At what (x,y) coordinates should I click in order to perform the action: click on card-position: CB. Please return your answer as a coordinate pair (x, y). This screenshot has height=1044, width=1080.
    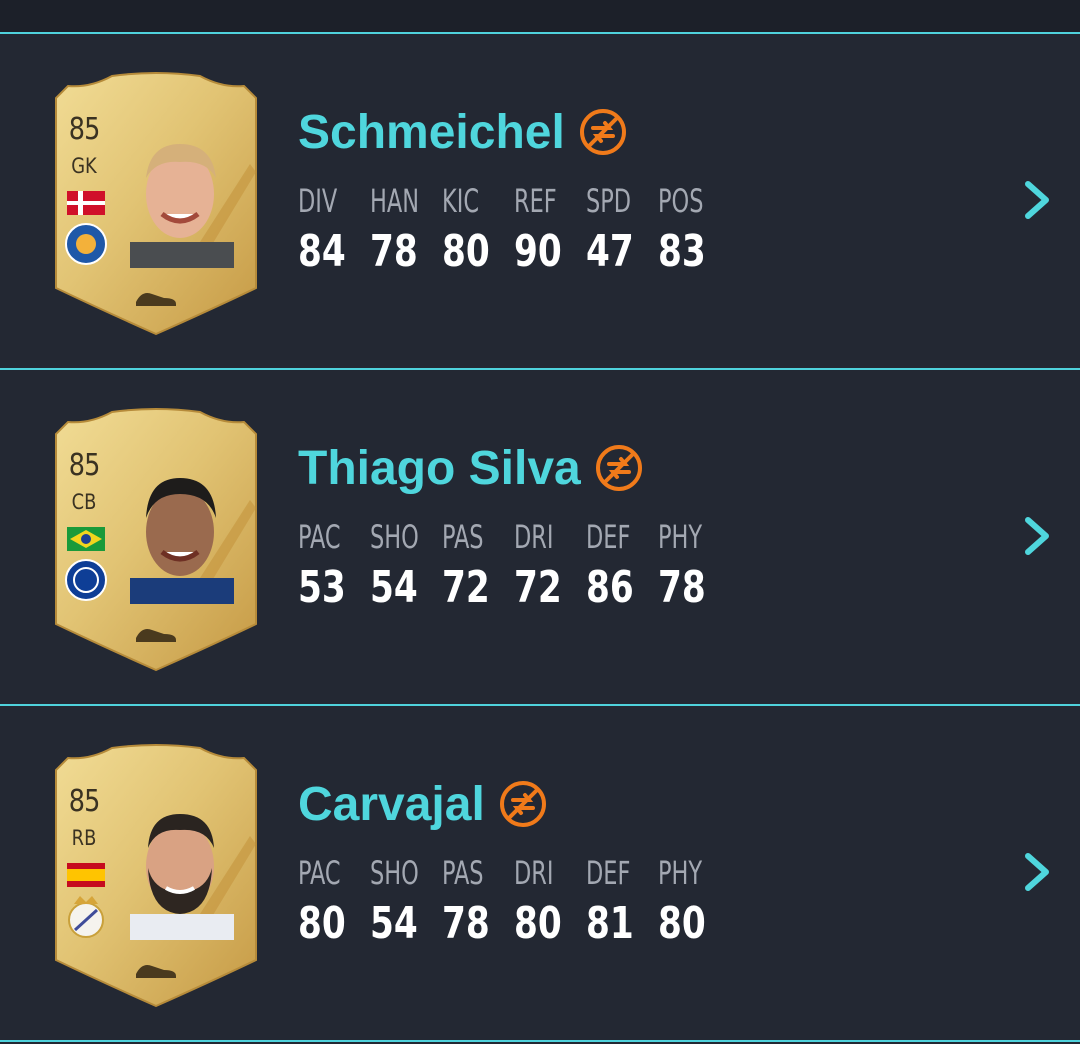
    Looking at the image, I should click on (84, 502).